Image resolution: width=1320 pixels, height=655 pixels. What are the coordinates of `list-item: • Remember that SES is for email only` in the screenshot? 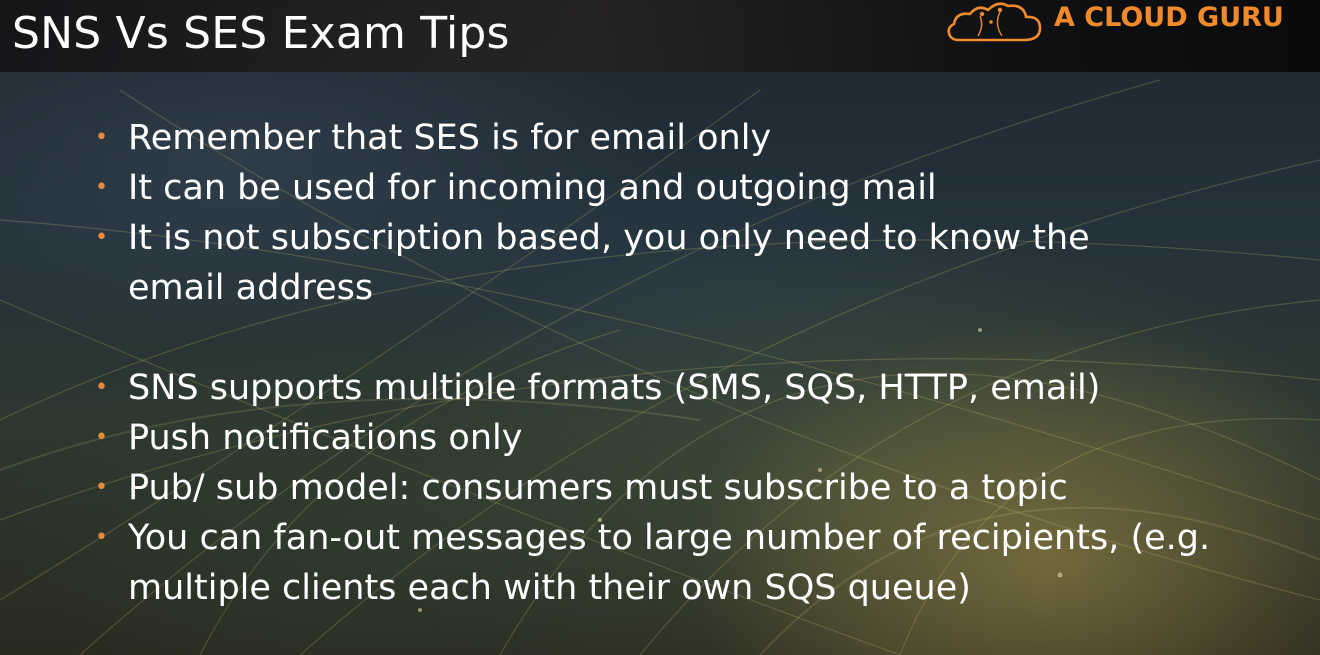 It's located at (685, 138).